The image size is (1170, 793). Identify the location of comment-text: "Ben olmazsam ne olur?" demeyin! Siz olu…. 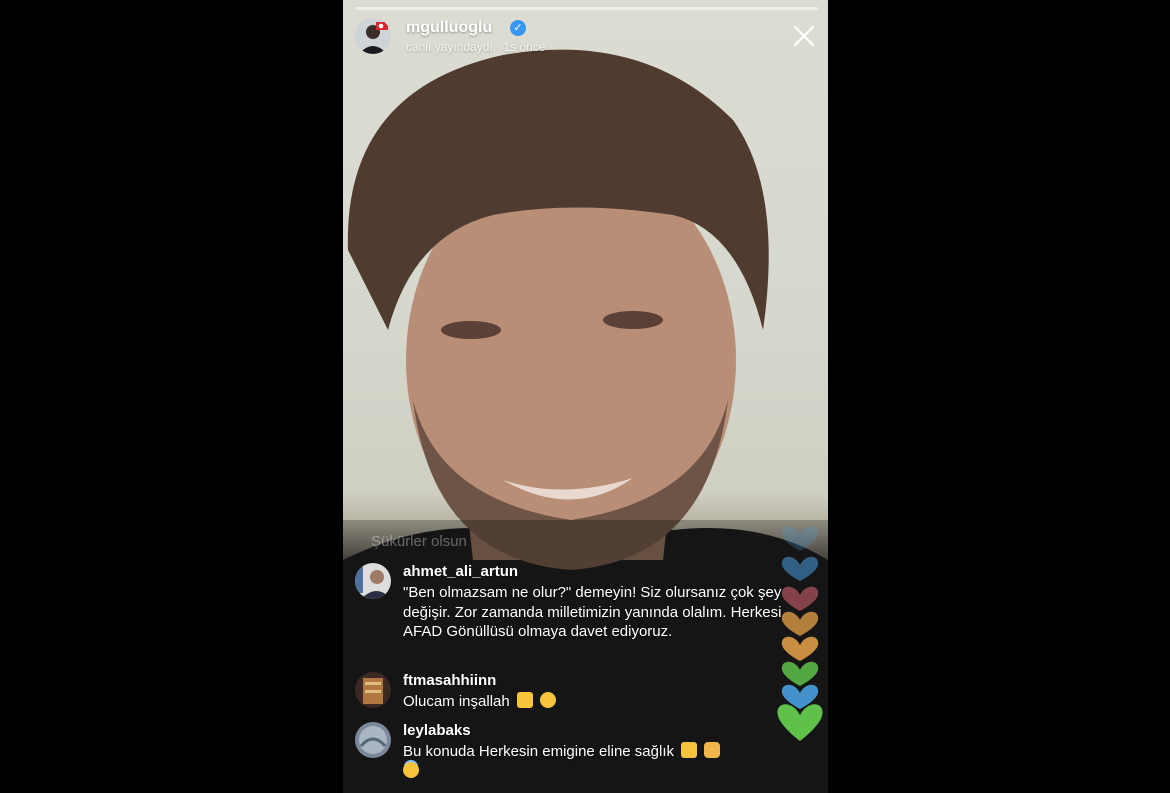
(592, 612).